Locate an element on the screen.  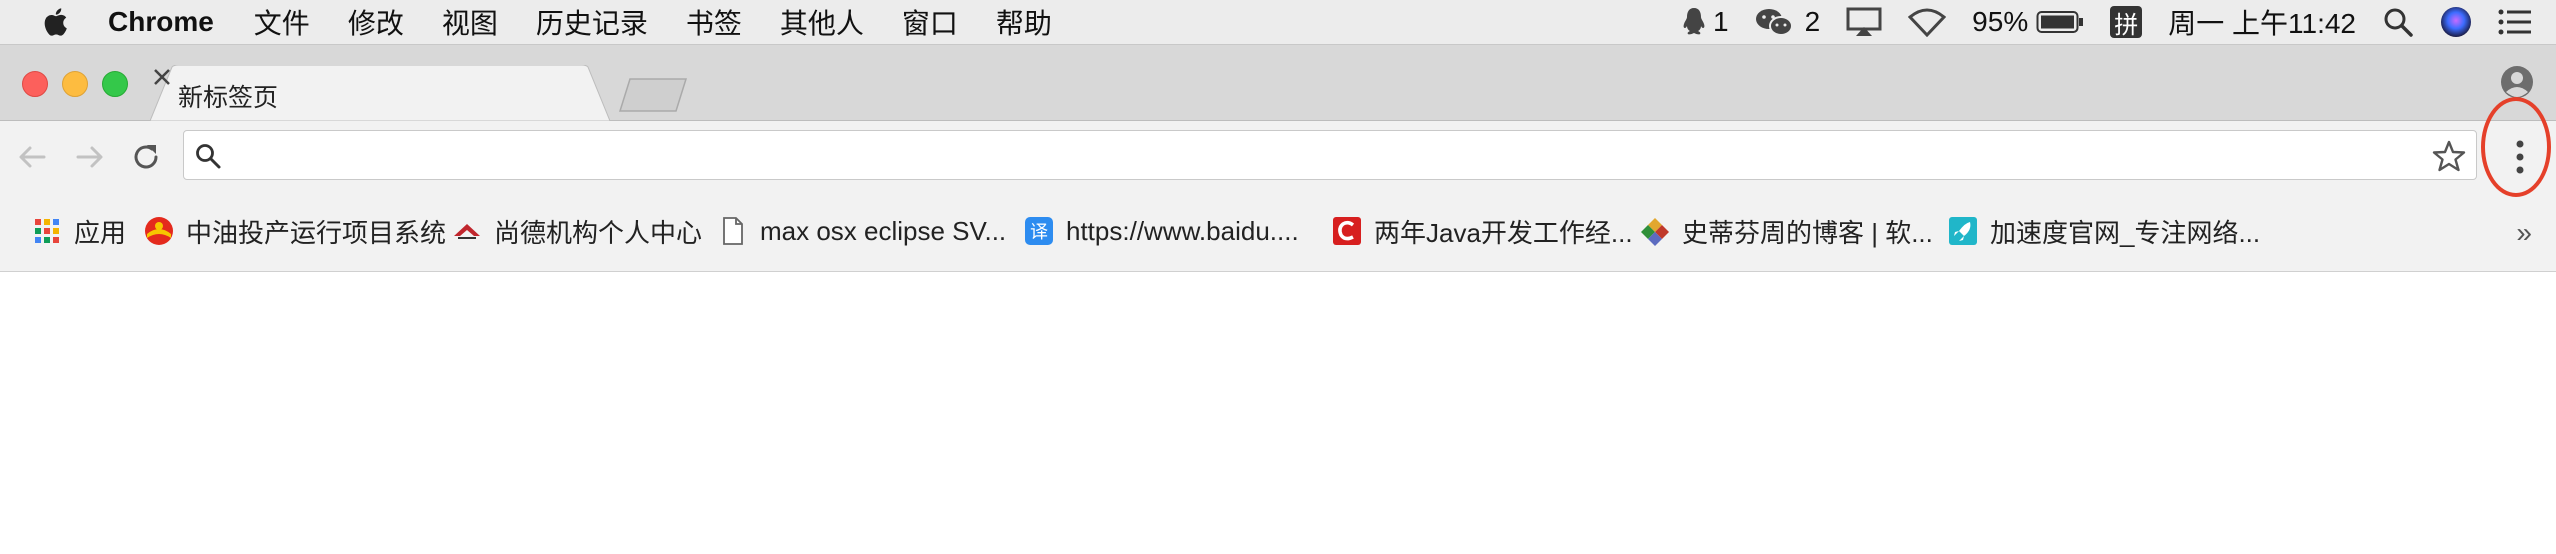
wechat-status-item: 2 is located at coordinates (1788, 22).